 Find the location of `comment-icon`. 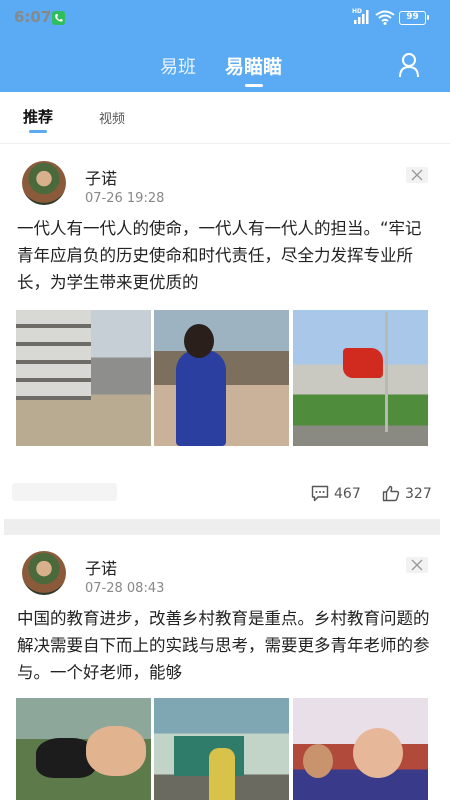

comment-icon is located at coordinates (320, 493).